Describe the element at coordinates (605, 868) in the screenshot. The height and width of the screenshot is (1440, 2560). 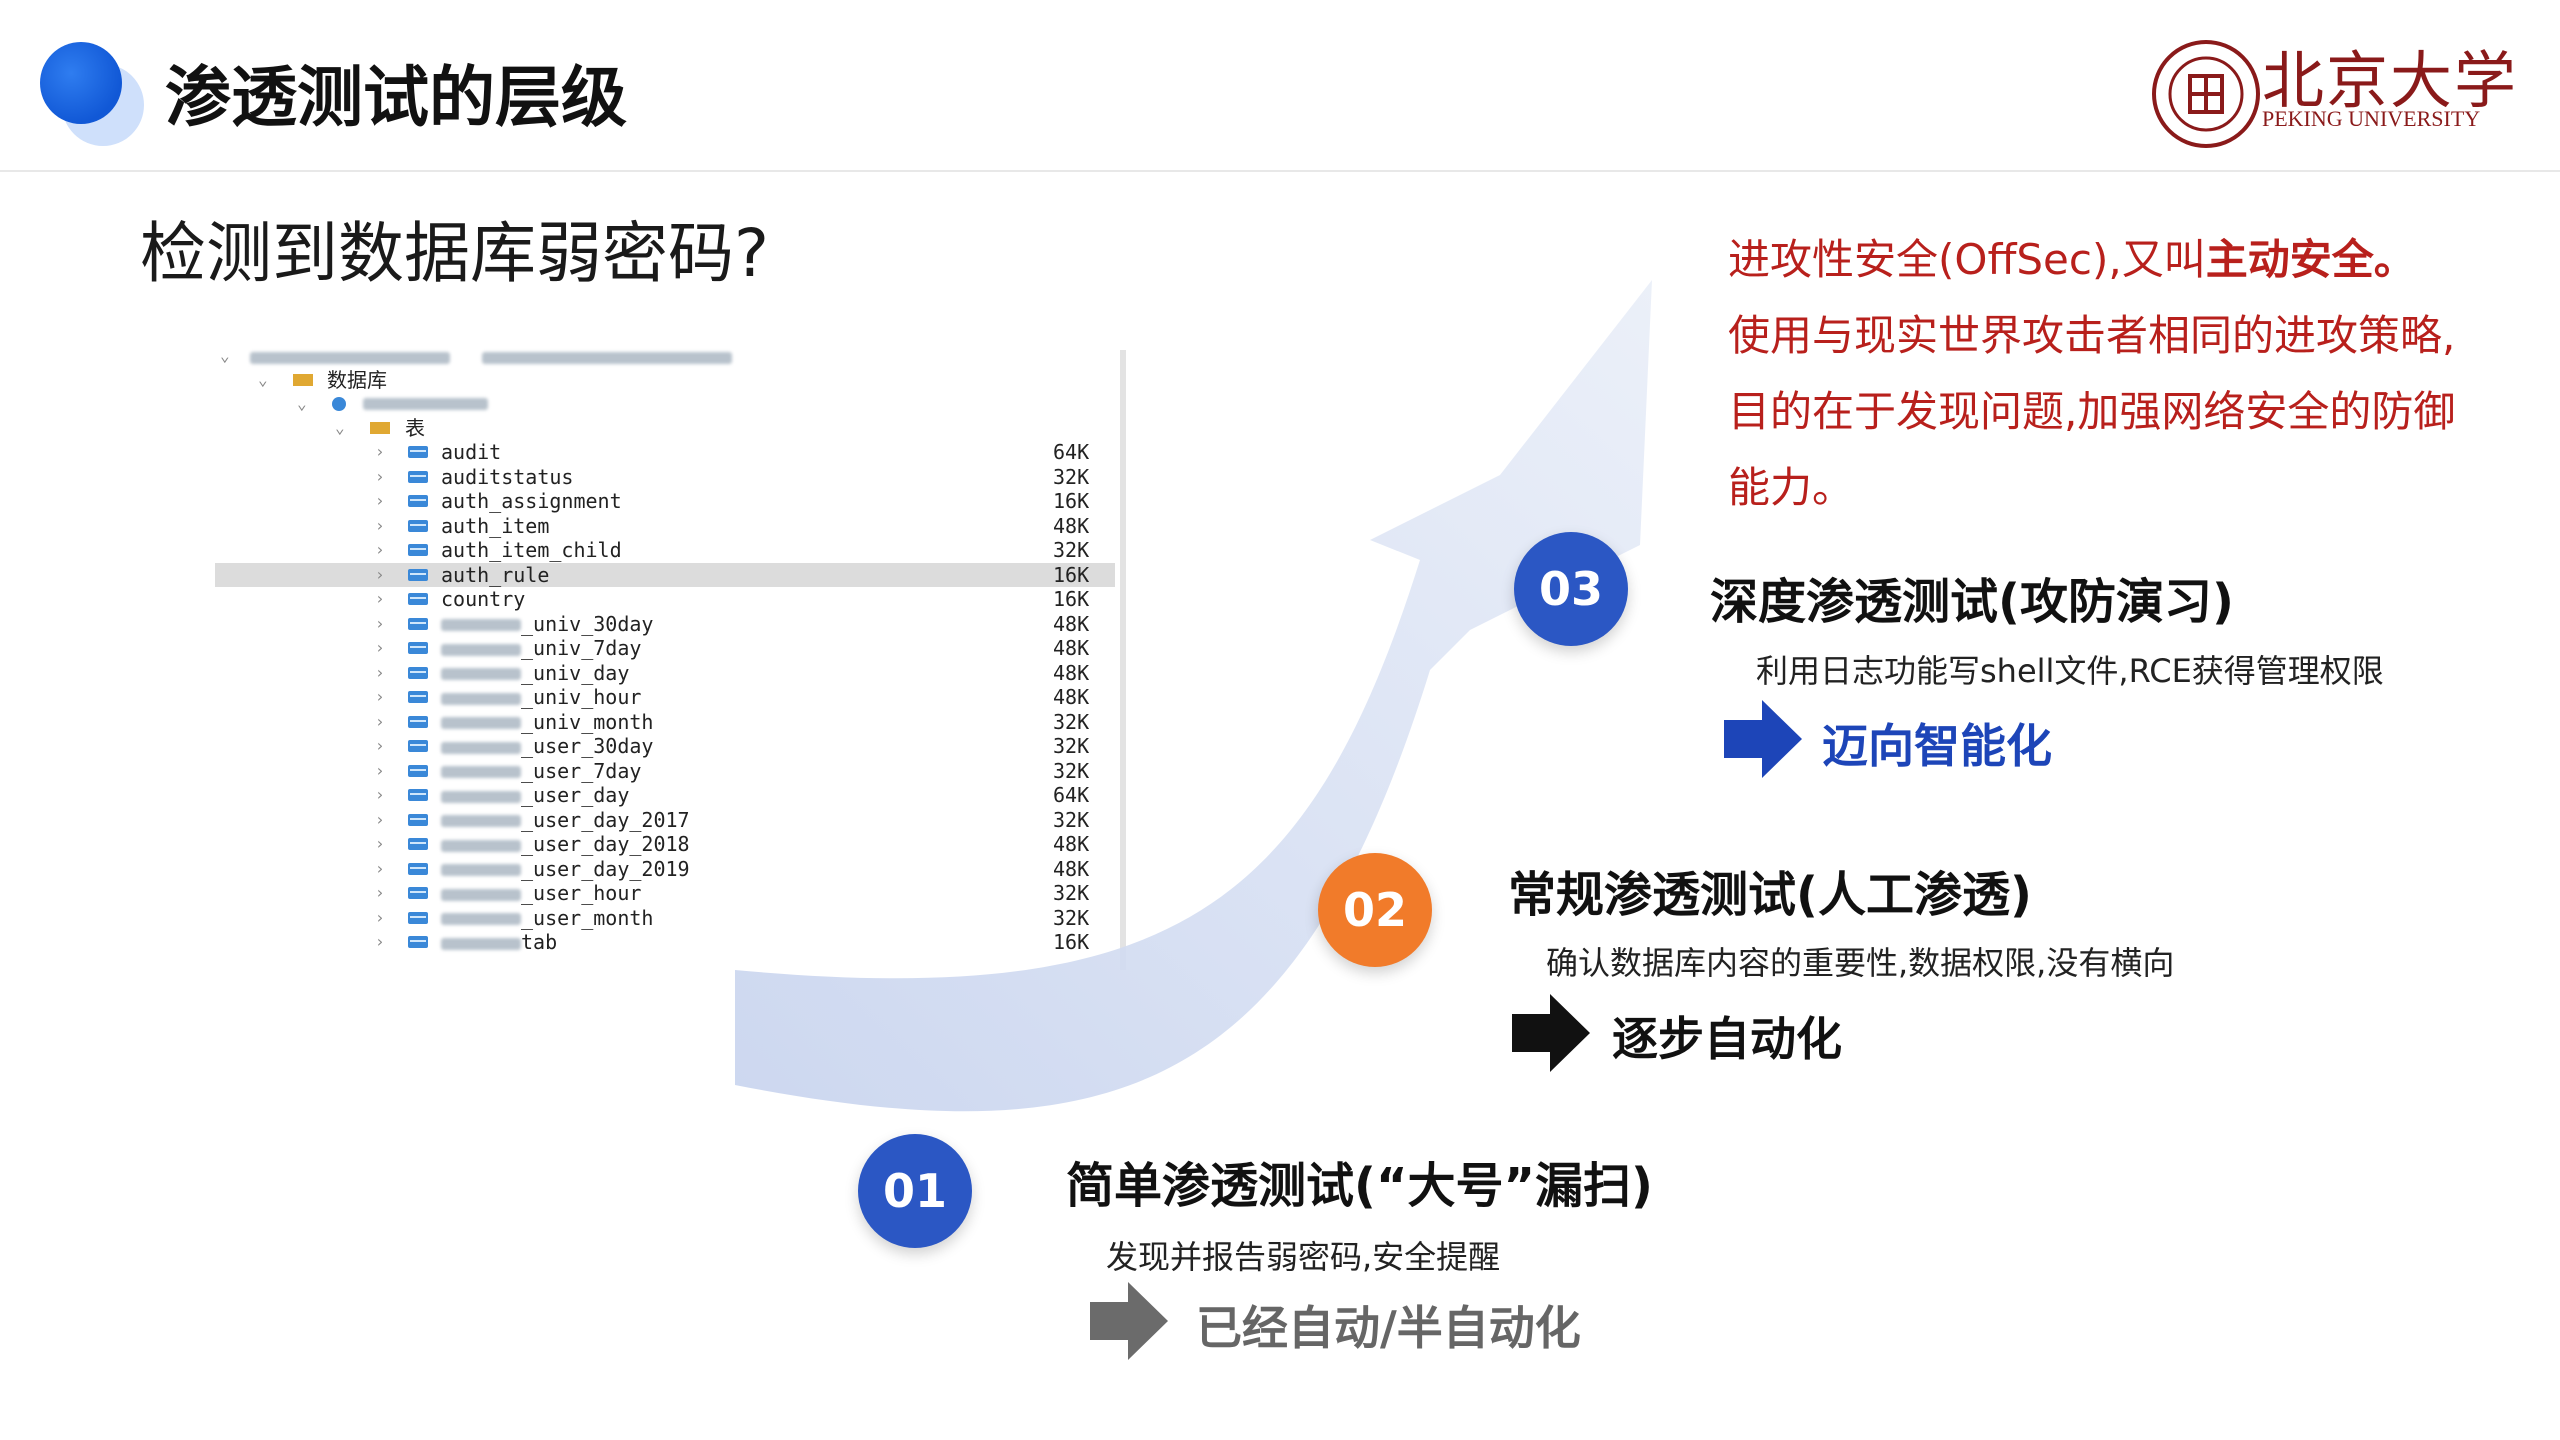
I see `table-name-text: _user_day_2019` at that location.